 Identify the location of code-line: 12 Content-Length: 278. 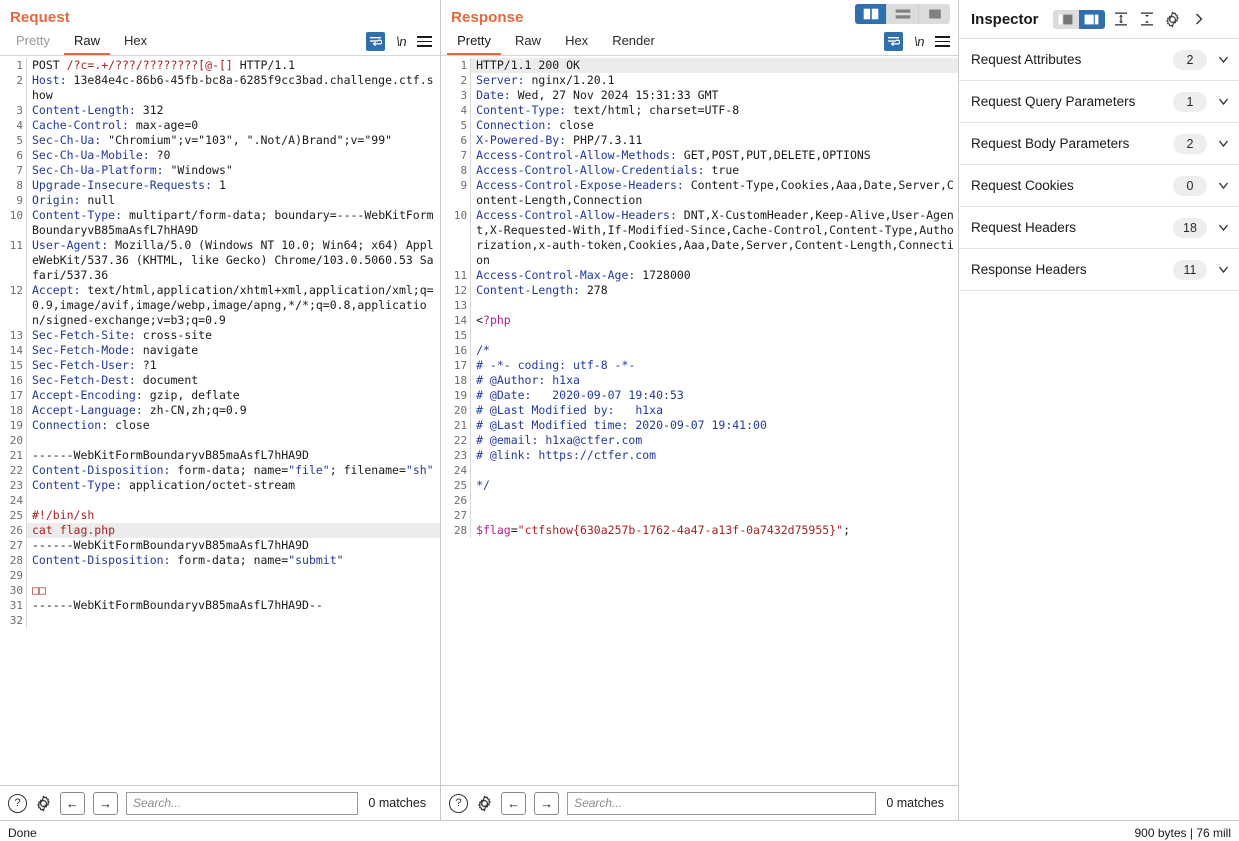
(699, 290).